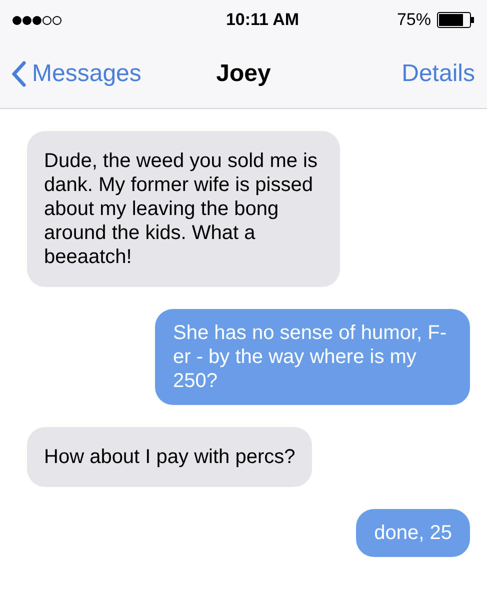  I want to click on status-time: 10:11 AM, so click(263, 20).